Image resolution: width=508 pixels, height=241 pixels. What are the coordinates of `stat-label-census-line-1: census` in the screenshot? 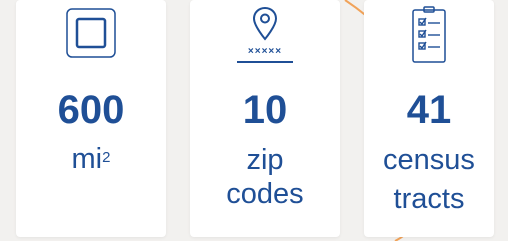 It's located at (429, 160).